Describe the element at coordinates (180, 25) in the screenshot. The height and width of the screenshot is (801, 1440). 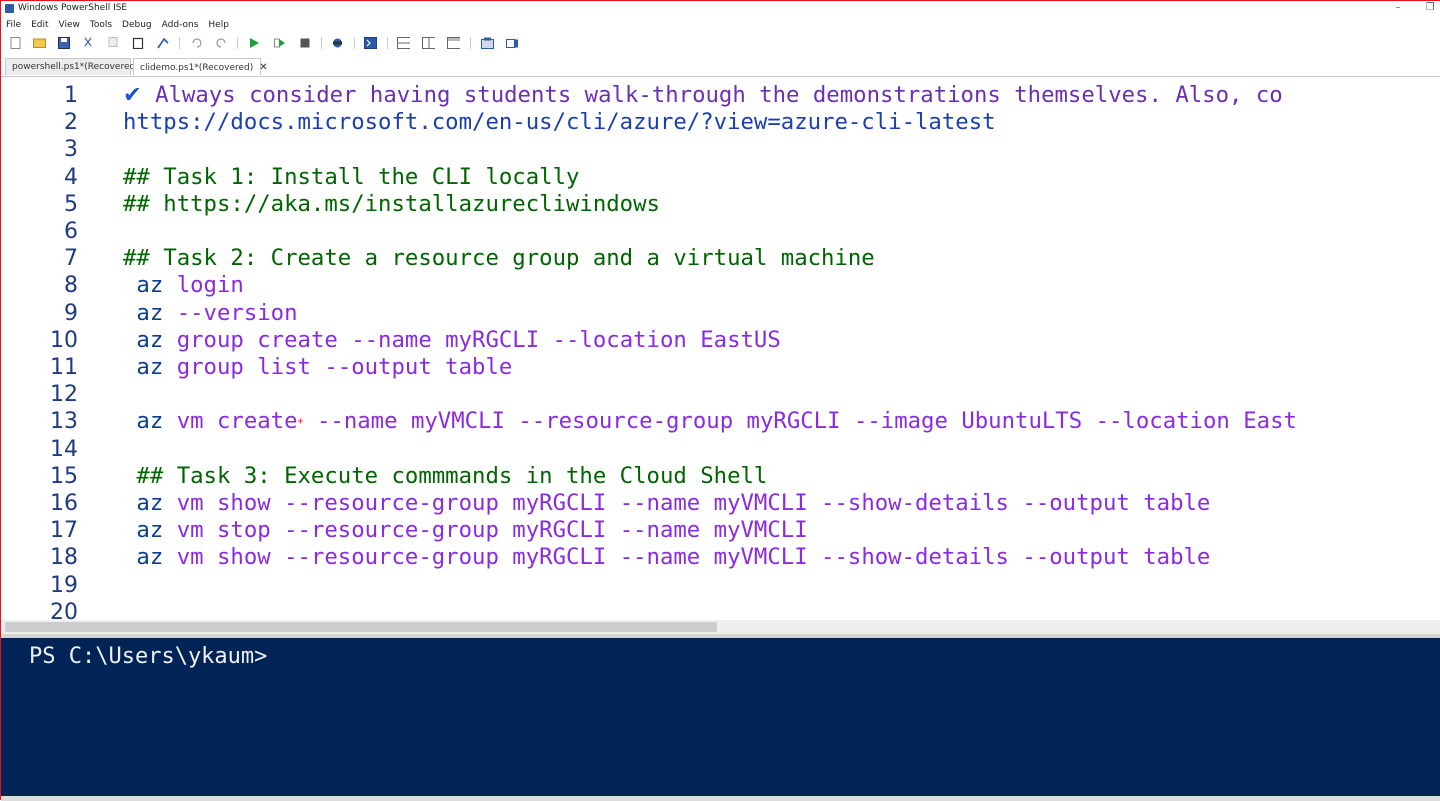
I see `menu-addons: Add-ons` at that location.